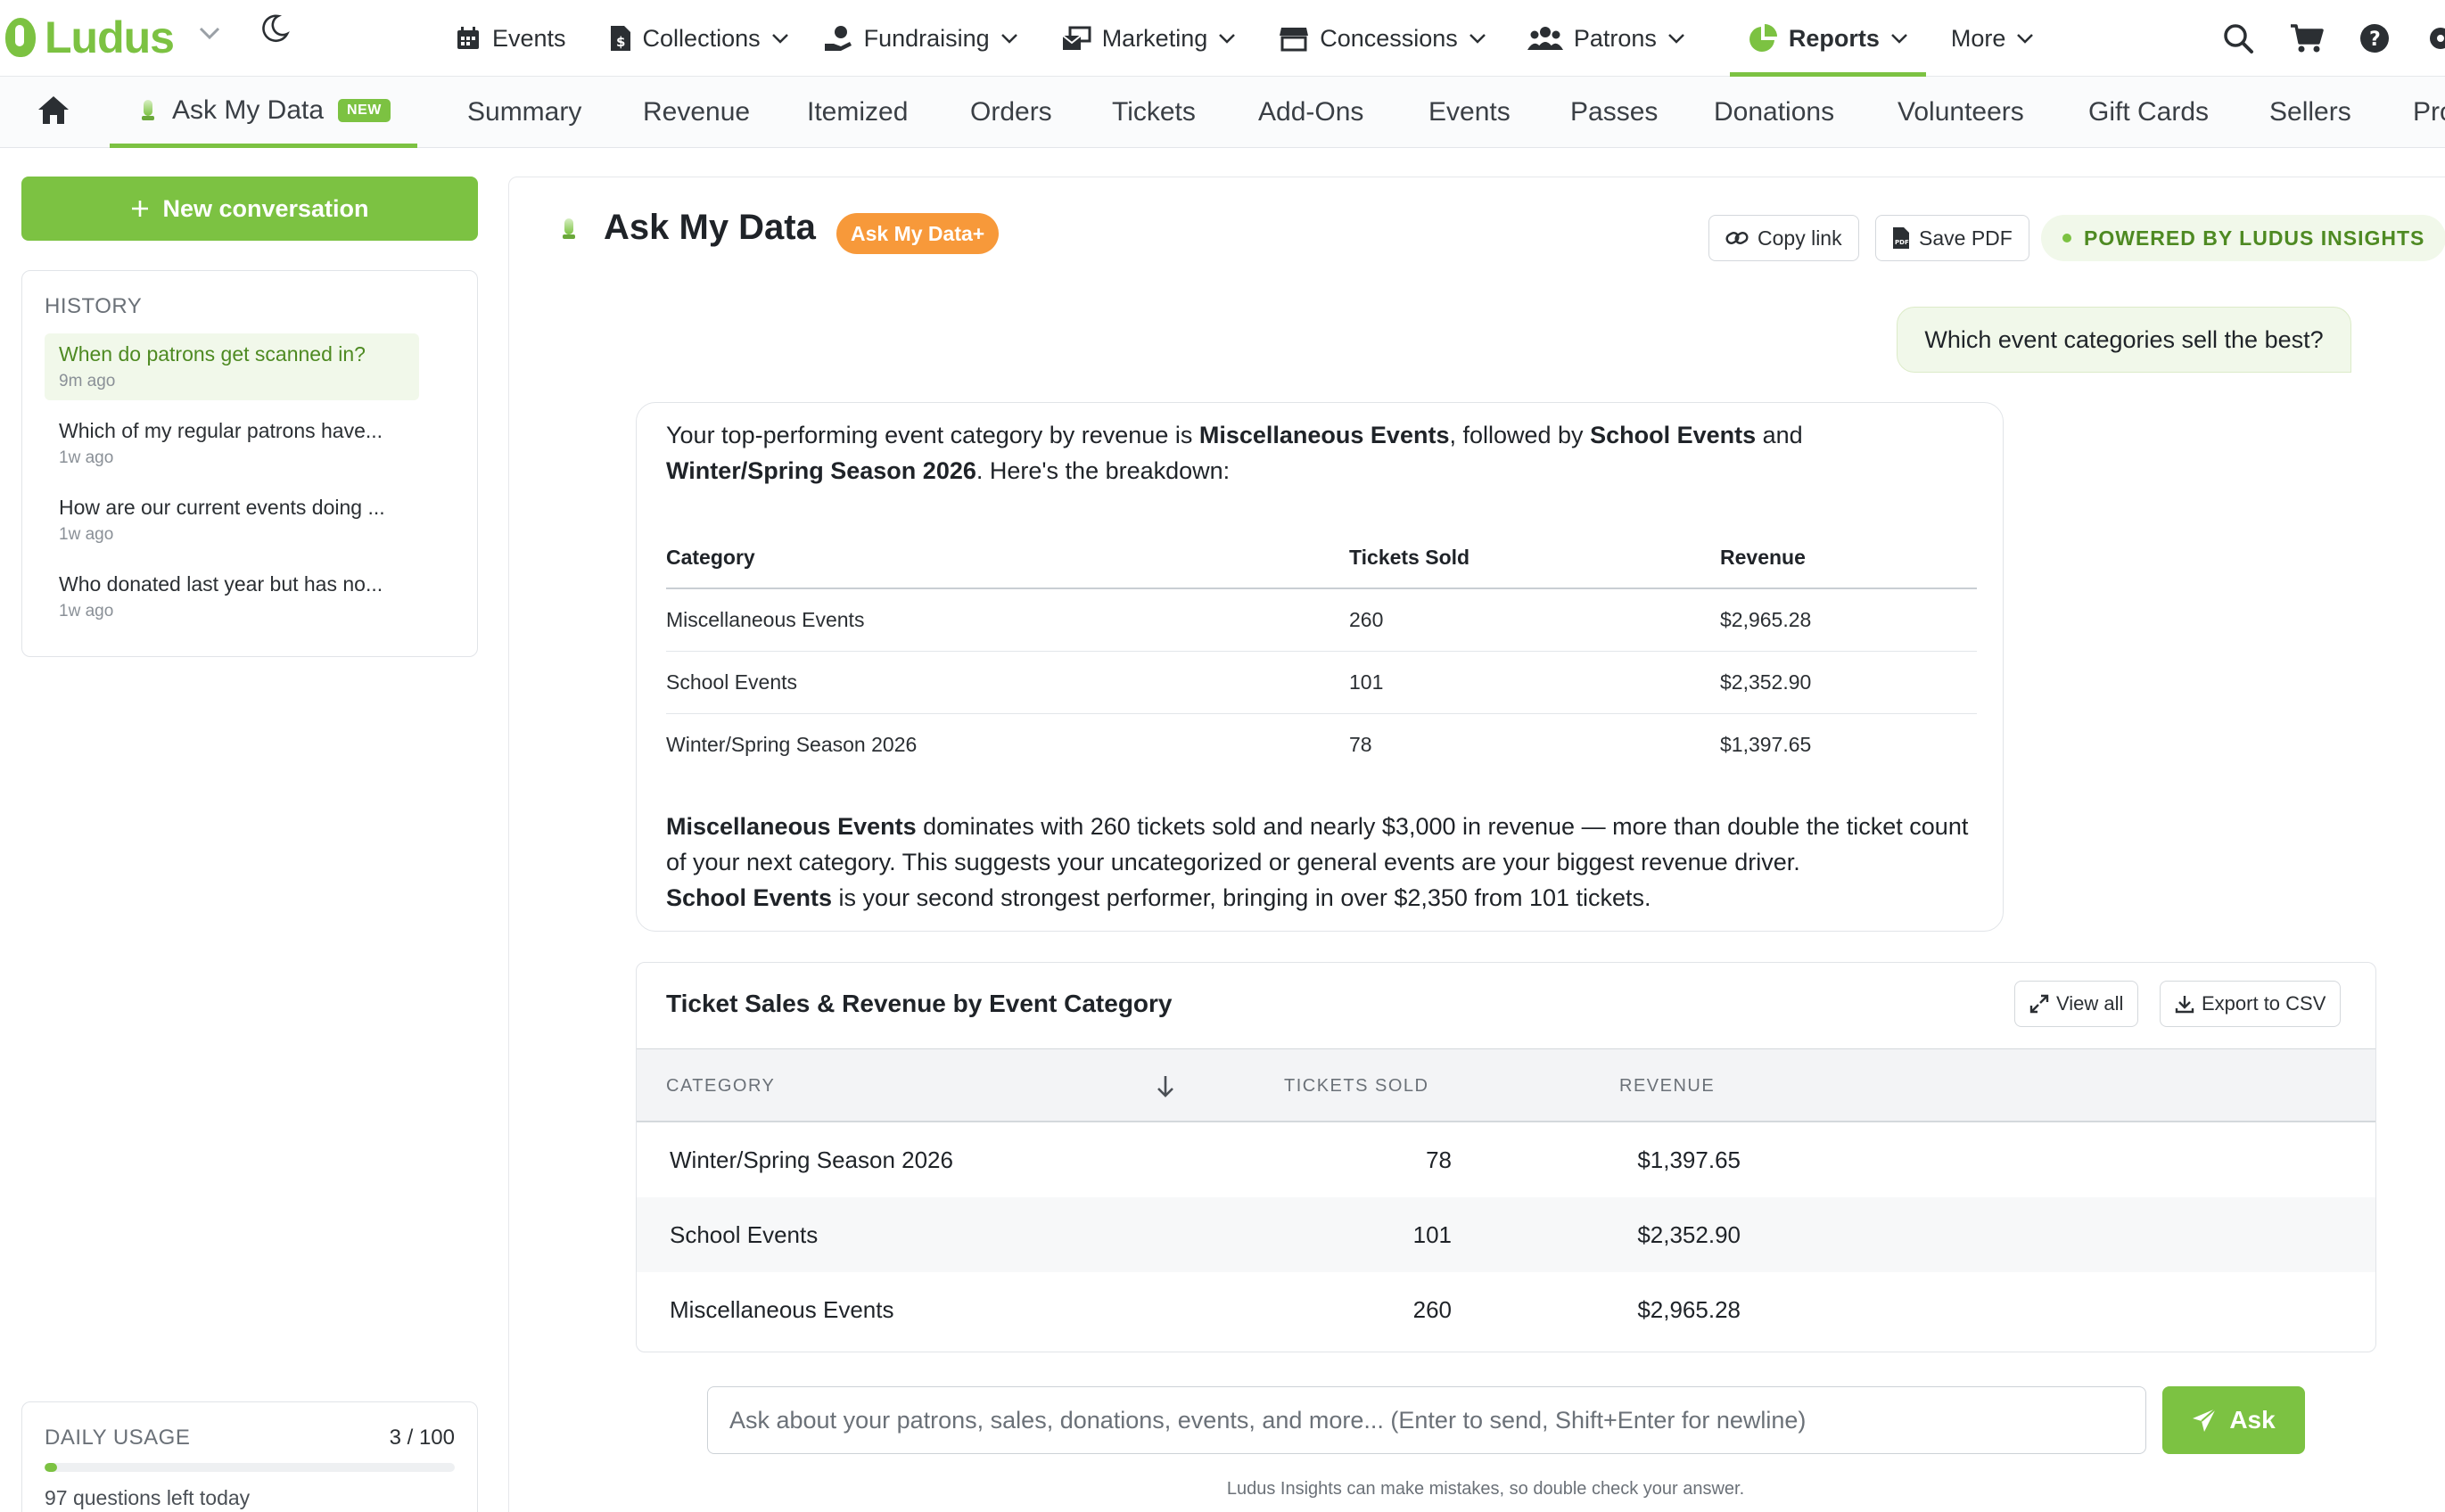 The image size is (2445, 1512). What do you see at coordinates (1667, 1085) in the screenshot?
I see `column-header-revenue: REVENUE` at bounding box center [1667, 1085].